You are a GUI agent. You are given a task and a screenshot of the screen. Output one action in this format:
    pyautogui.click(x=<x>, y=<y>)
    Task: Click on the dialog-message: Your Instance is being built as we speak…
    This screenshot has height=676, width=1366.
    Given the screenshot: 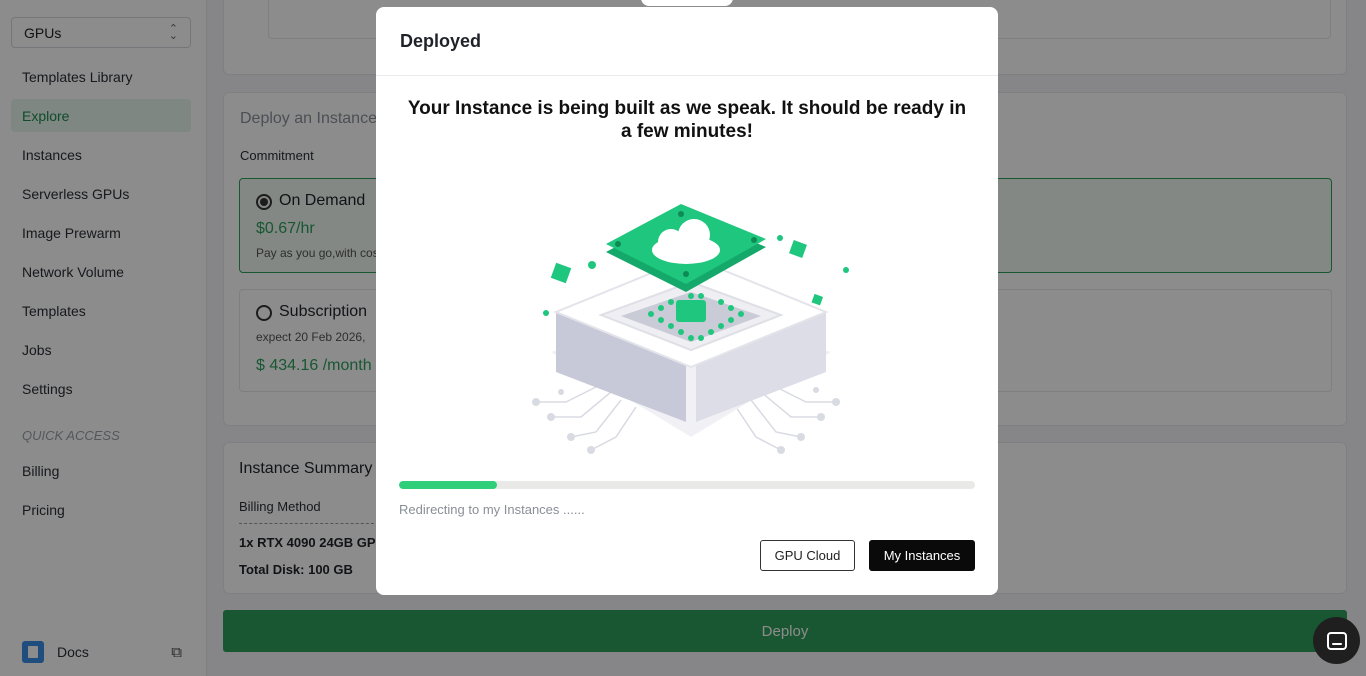 What is the action you would take?
    pyautogui.click(x=687, y=120)
    